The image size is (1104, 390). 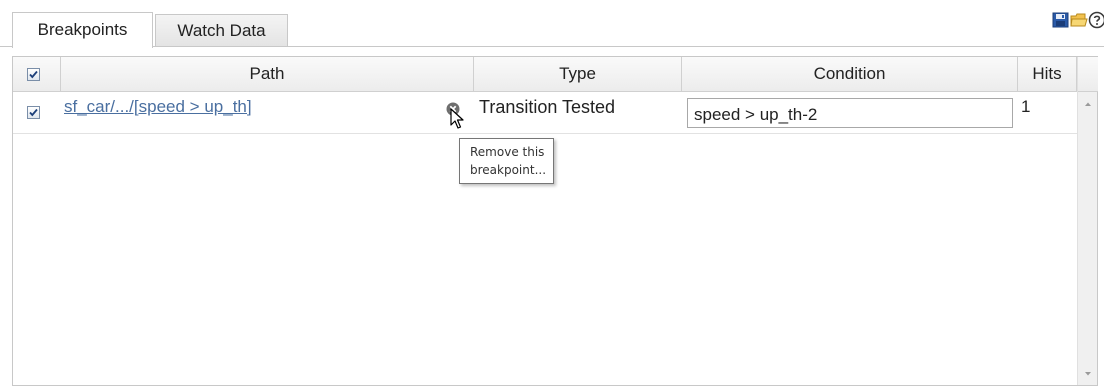 I want to click on table-header: Path Type Condition Hits, so click(x=545, y=74).